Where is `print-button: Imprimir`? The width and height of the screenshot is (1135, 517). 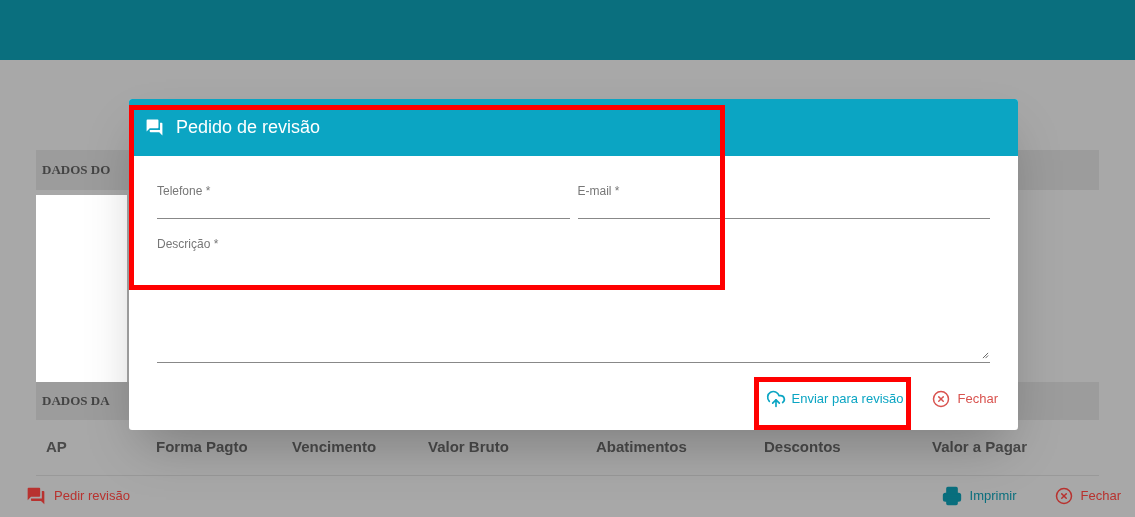
print-button: Imprimir is located at coordinates (979, 496).